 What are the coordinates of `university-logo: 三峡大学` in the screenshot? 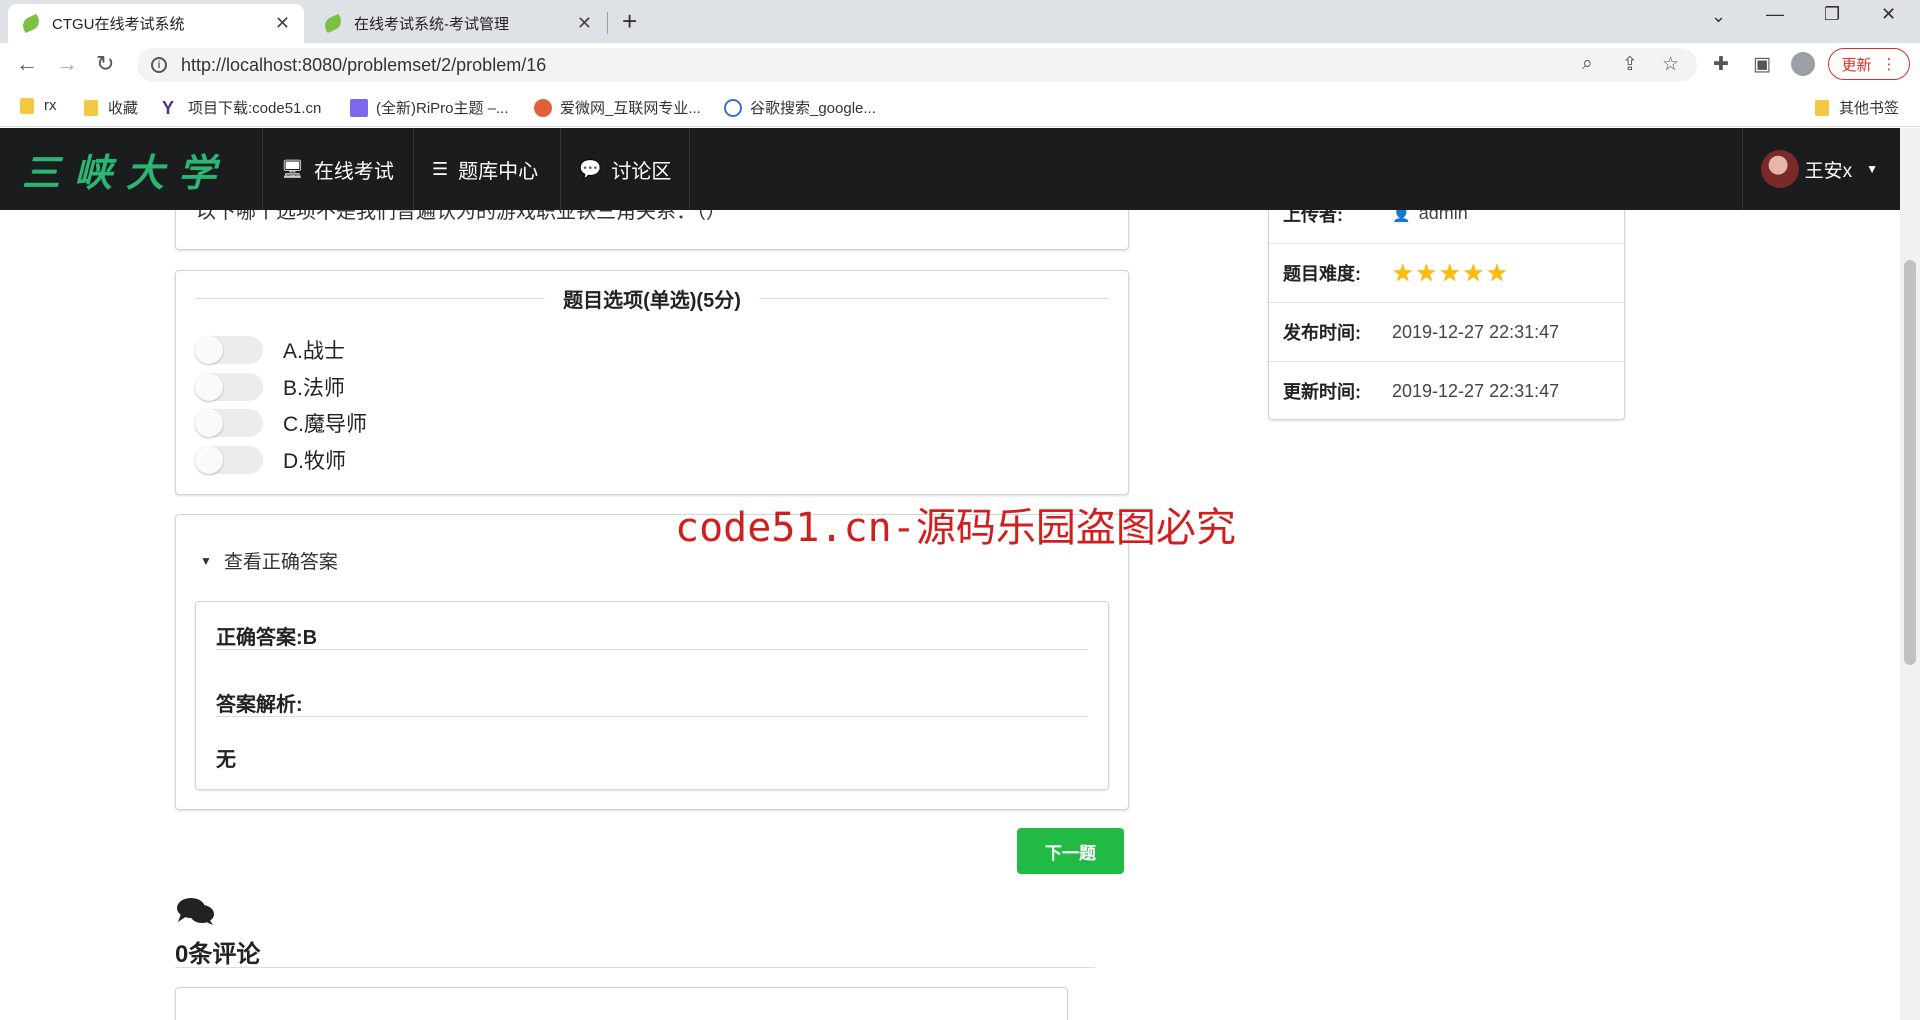 It's located at (126, 169).